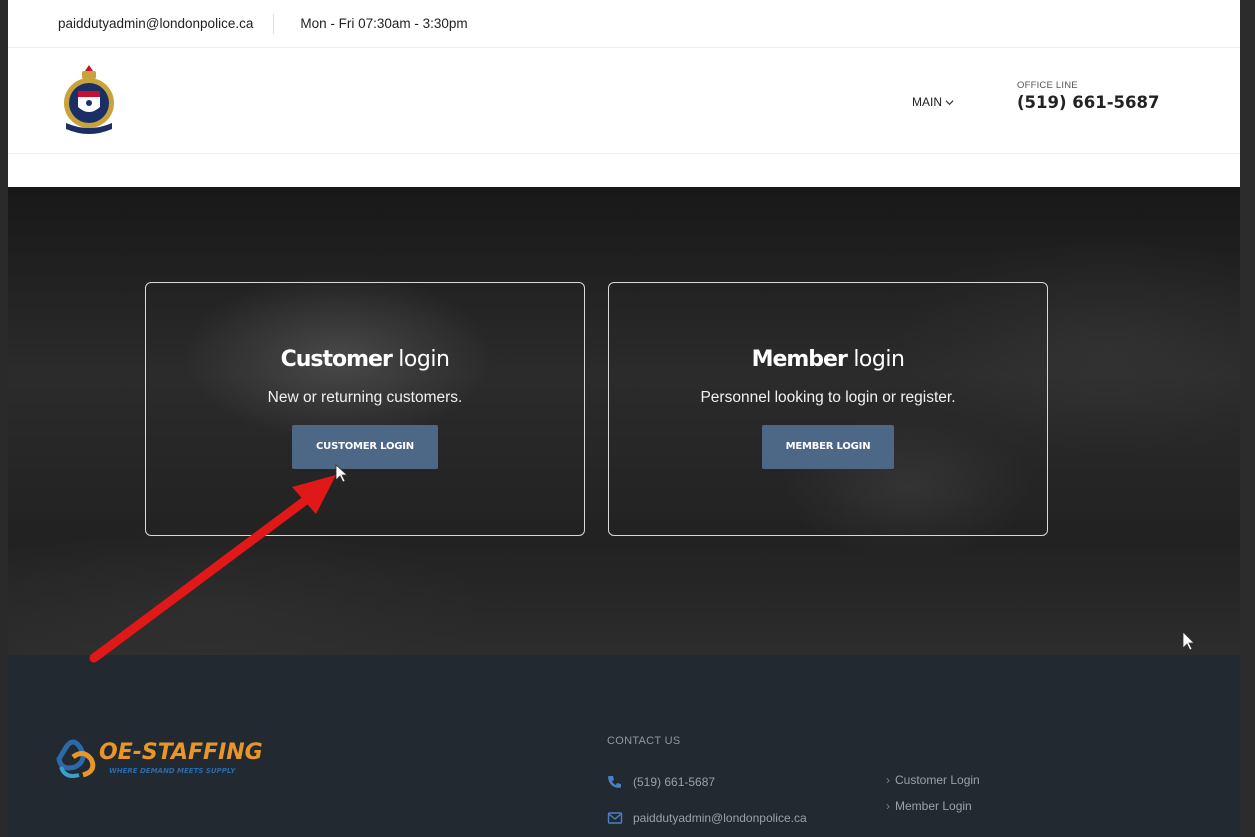  What do you see at coordinates (615, 818) in the screenshot?
I see `envelope-icon` at bounding box center [615, 818].